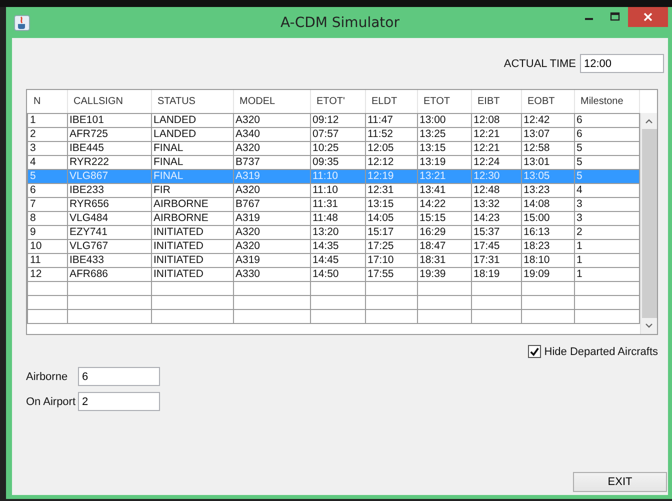 The width and height of the screenshot is (672, 501). I want to click on table-cell: 16:13, so click(547, 232).